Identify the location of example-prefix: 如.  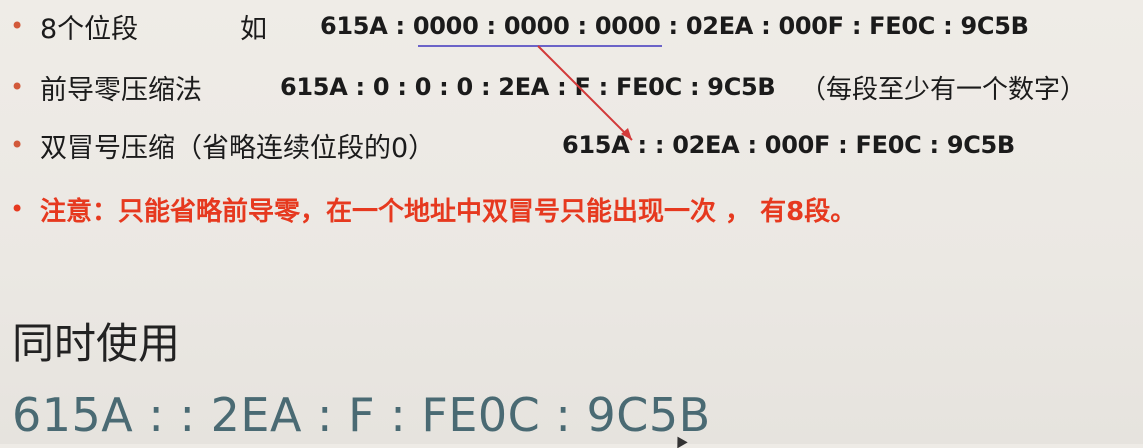
(253, 29).